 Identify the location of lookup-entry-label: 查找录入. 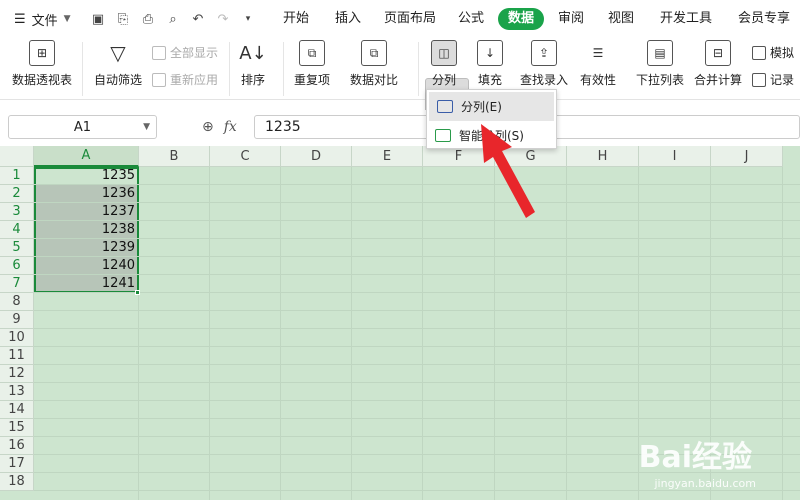
(544, 80).